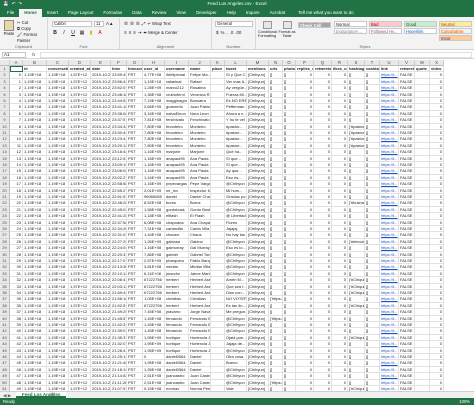 The height and width of the screenshot is (405, 474). What do you see at coordinates (256, 55) in the screenshot?
I see `formula-input` at bounding box center [256, 55].